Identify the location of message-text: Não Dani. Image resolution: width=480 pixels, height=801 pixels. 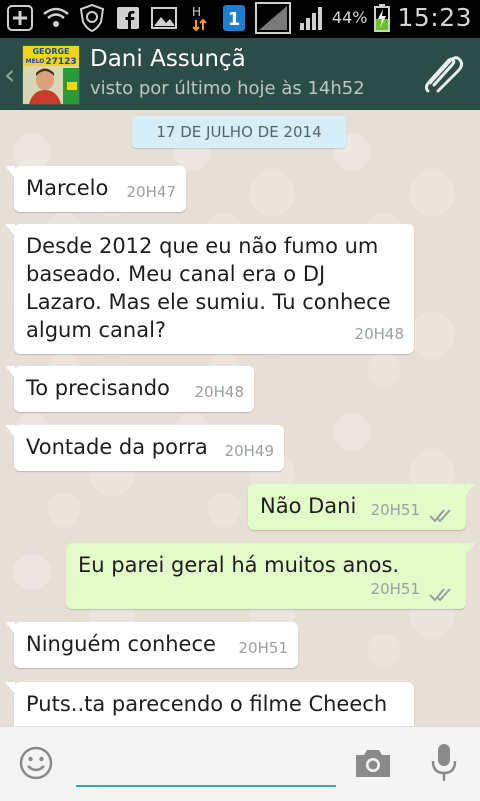
(308, 506).